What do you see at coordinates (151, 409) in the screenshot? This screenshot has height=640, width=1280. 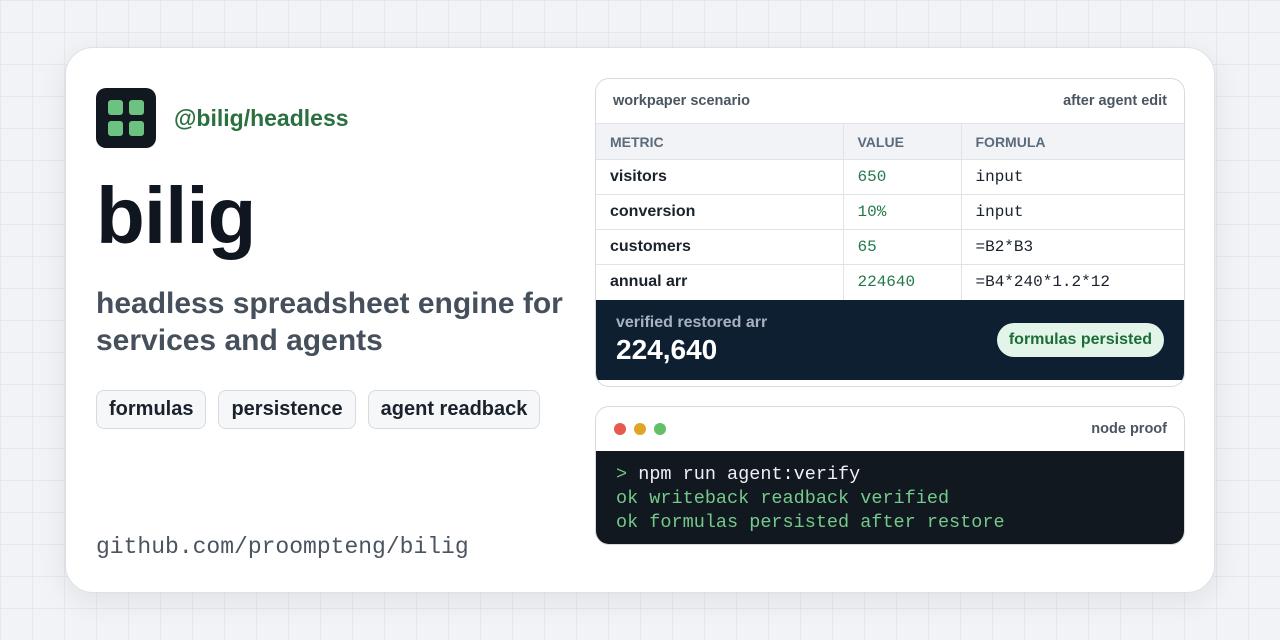 I see `tag-formulas: formulas` at bounding box center [151, 409].